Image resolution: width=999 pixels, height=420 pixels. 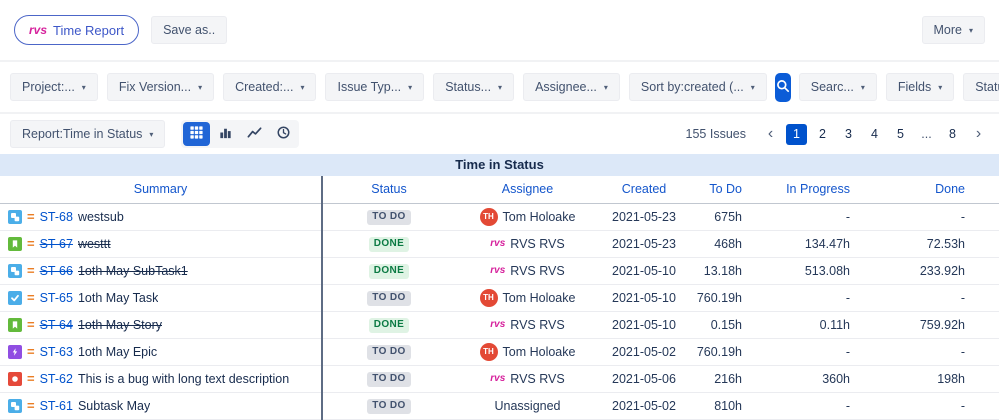 I want to click on view-table-button, so click(x=197, y=134).